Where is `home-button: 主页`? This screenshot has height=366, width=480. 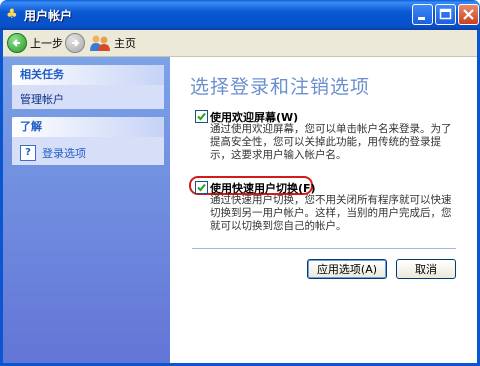 home-button: 主页 is located at coordinates (112, 43).